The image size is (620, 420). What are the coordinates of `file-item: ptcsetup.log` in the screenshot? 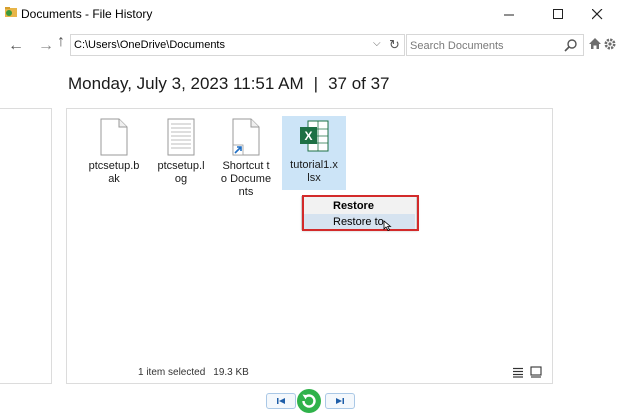 It's located at (181, 152).